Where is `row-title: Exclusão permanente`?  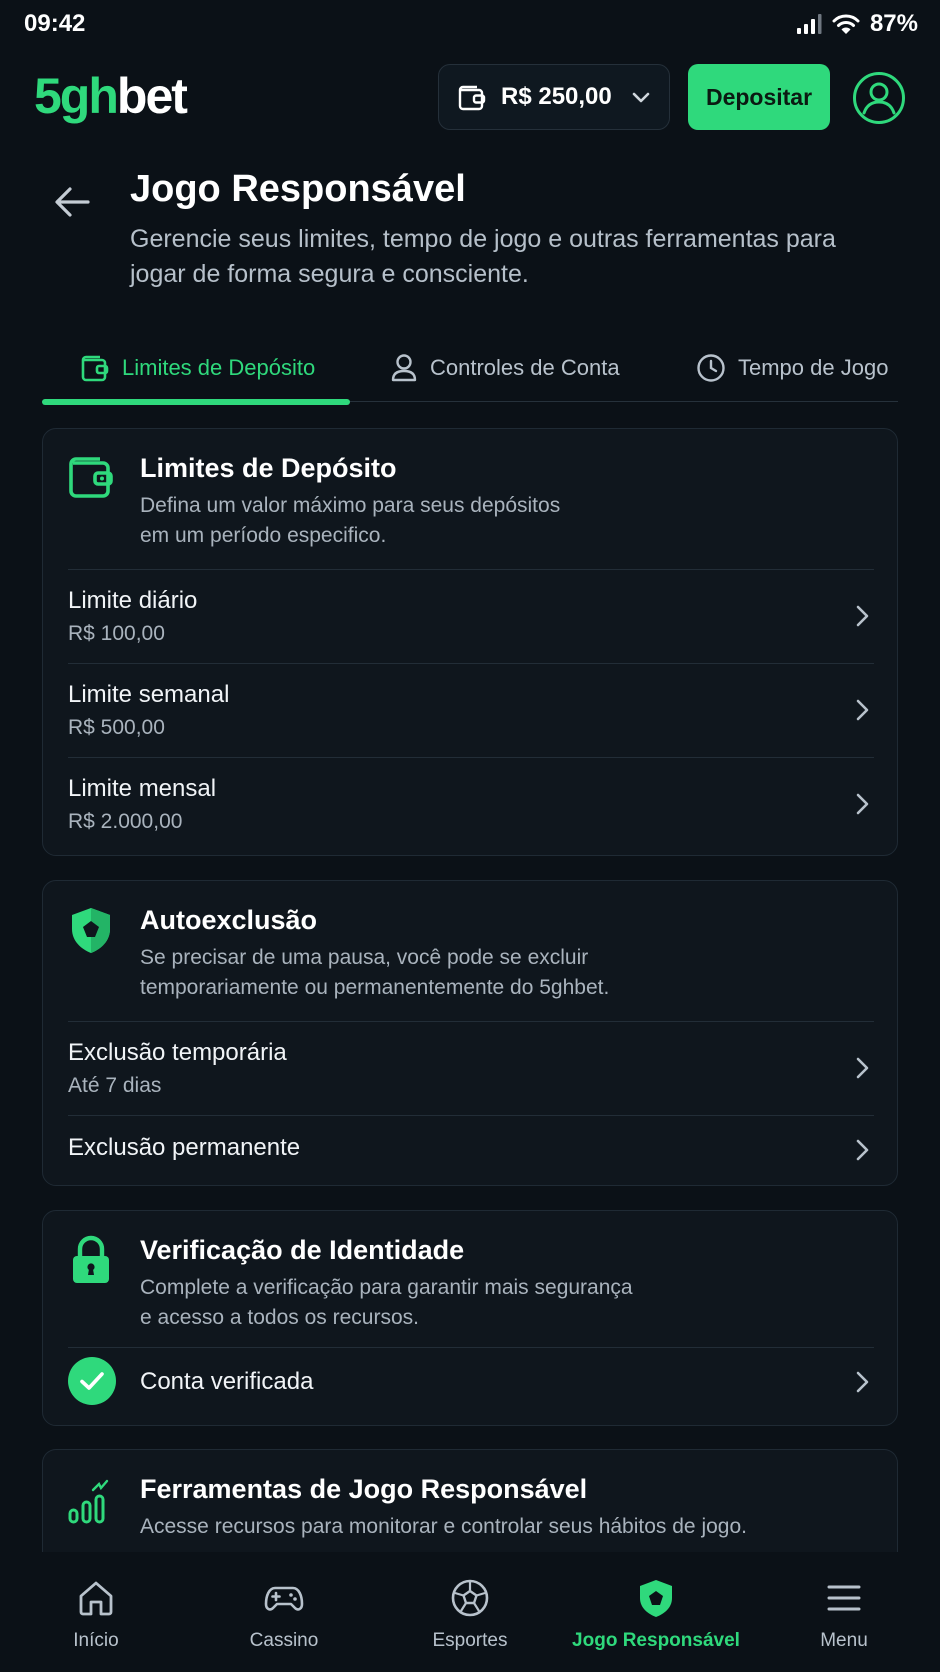
row-title: Exclusão permanente is located at coordinates (184, 1147).